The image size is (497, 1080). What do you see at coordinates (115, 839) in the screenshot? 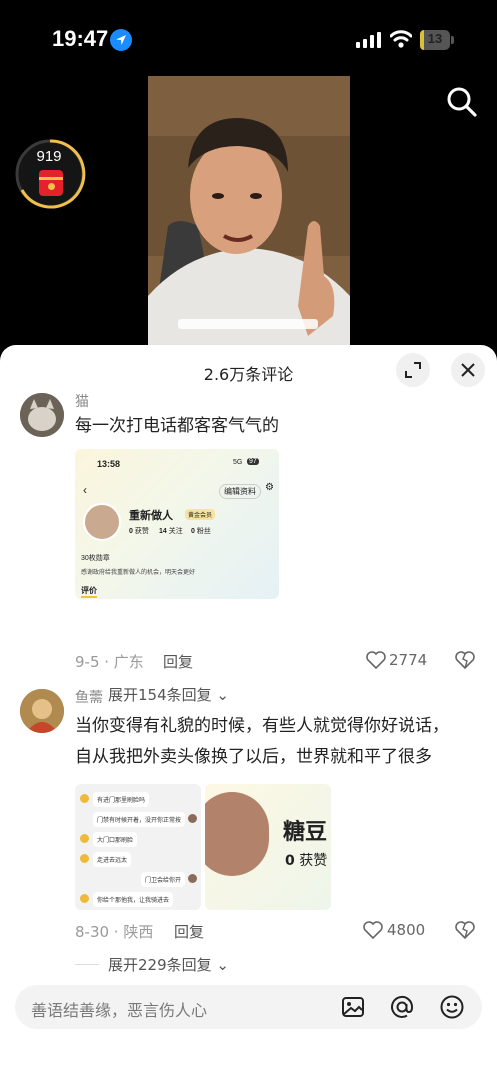
I see `chat-bubble: 大门口那刷脸` at bounding box center [115, 839].